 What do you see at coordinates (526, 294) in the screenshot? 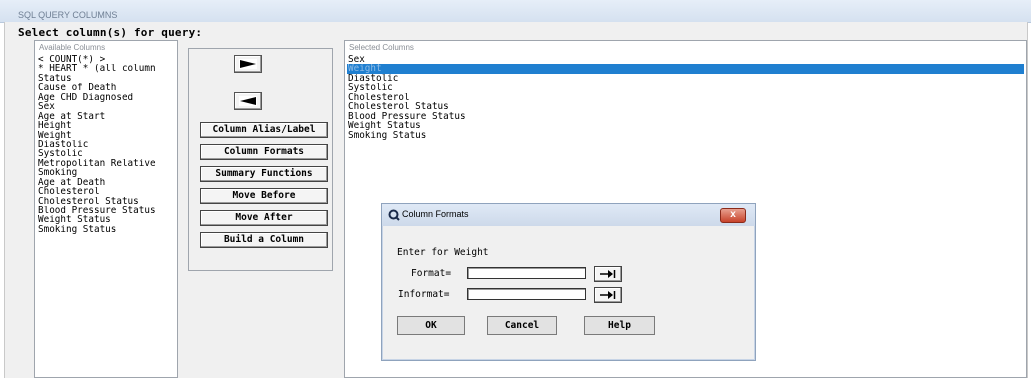
I see `informat-field` at bounding box center [526, 294].